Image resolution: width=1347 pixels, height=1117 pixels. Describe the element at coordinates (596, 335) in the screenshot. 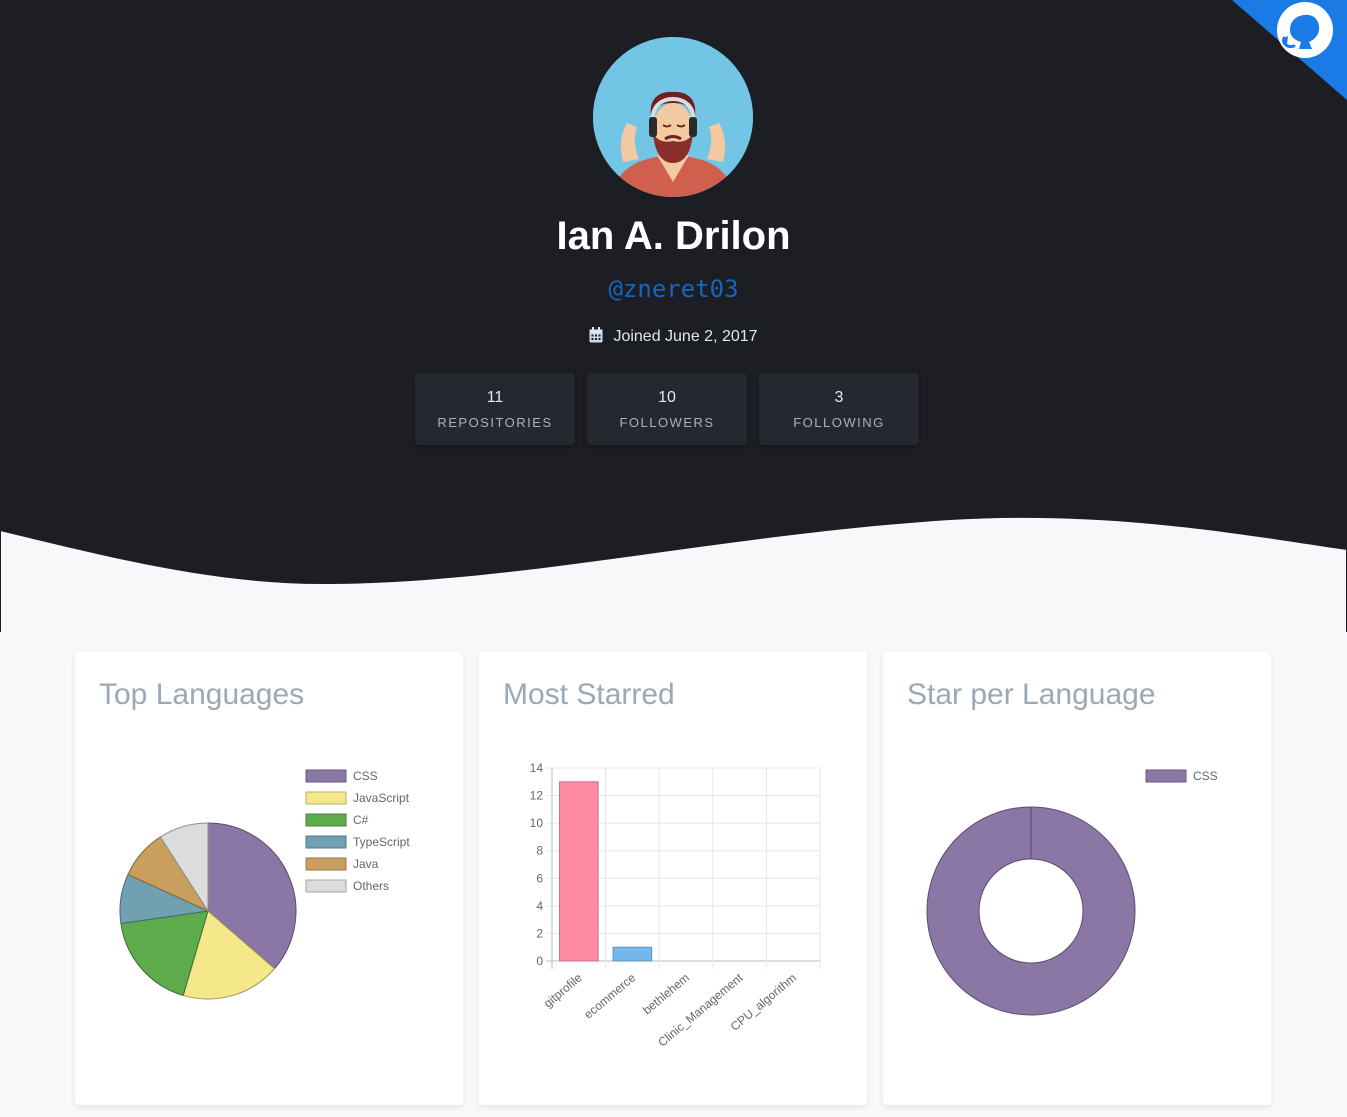

I see `calendar-icon` at that location.